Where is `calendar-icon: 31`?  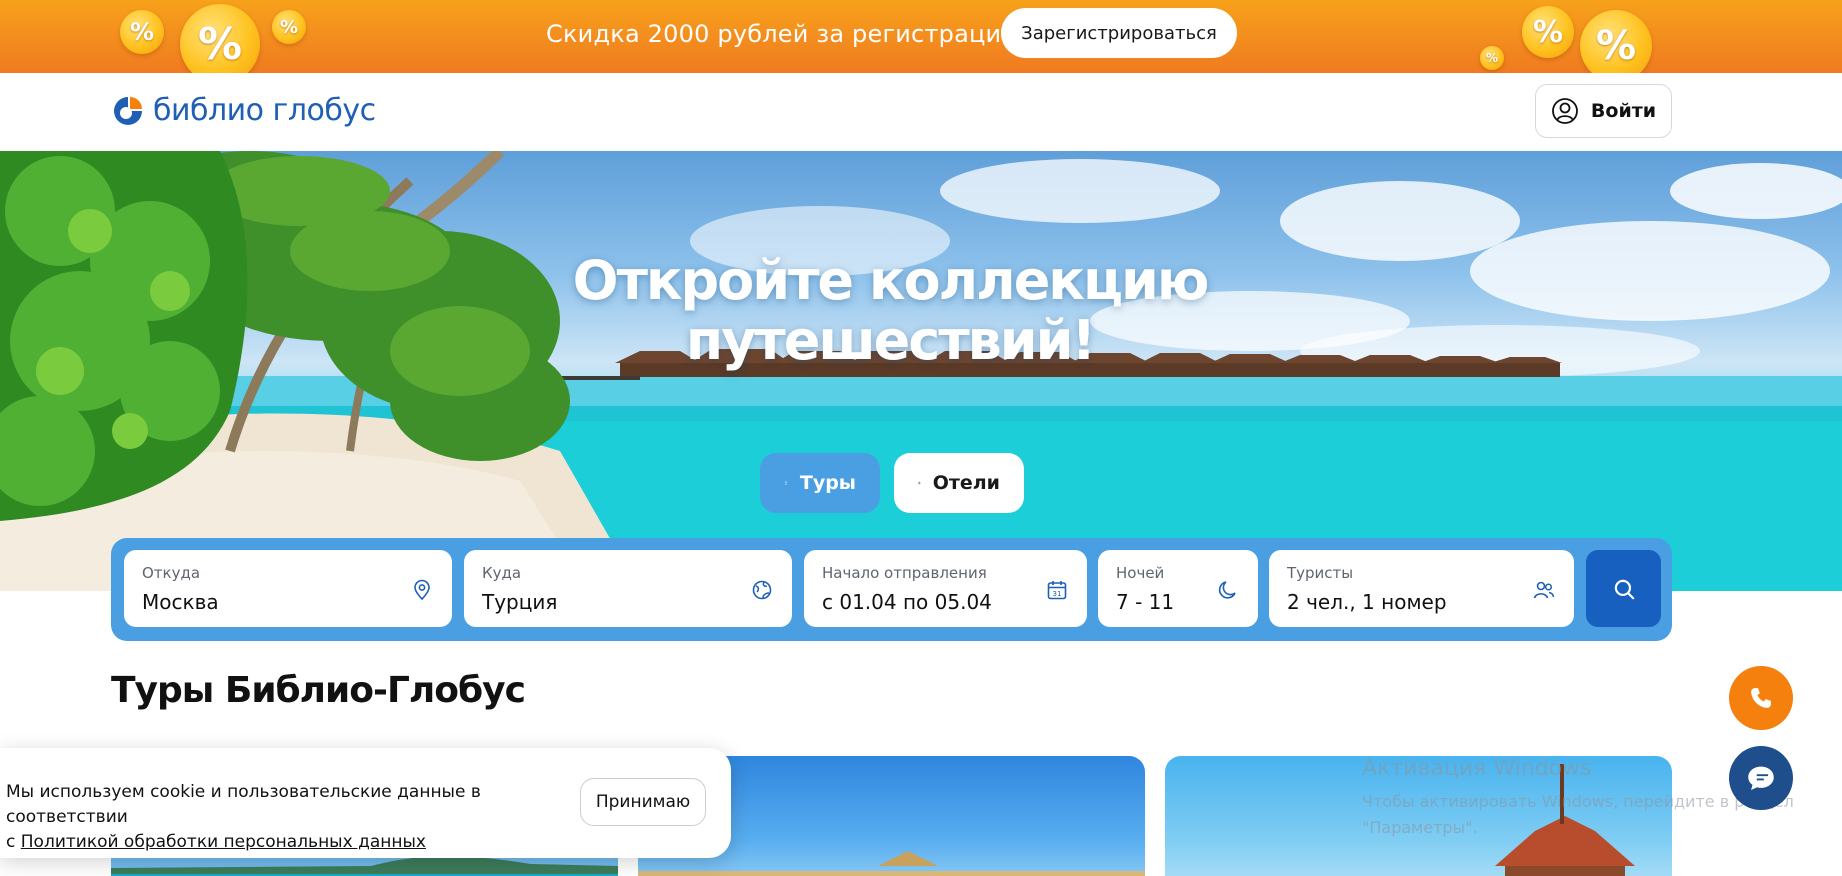
calendar-icon: 31 is located at coordinates (1057, 590).